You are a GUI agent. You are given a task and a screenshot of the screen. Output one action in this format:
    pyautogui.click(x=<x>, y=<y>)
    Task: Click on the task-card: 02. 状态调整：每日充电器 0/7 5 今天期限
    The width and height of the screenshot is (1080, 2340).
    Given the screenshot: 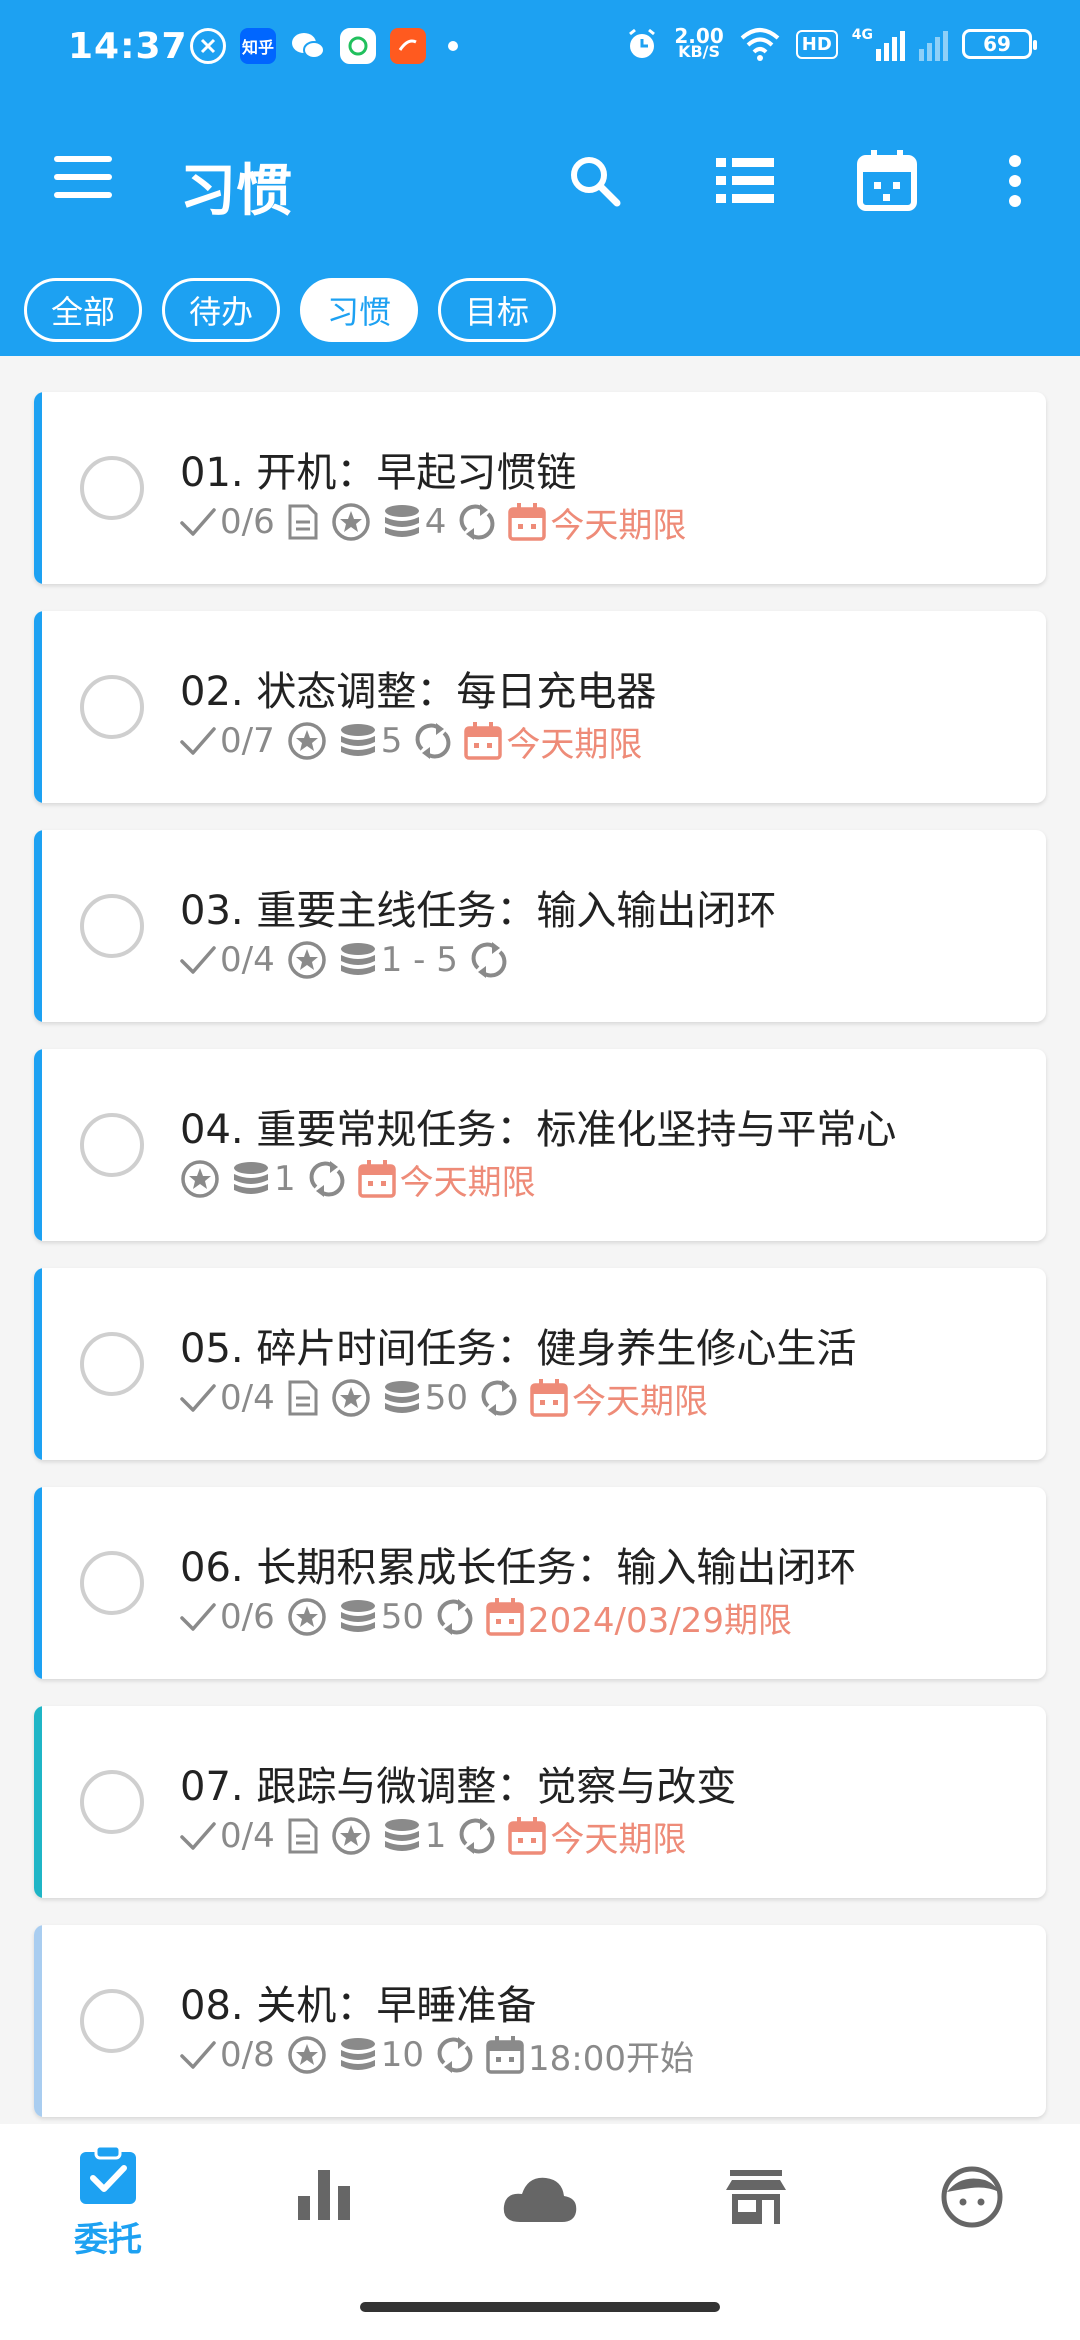 What is the action you would take?
    pyautogui.click(x=540, y=707)
    